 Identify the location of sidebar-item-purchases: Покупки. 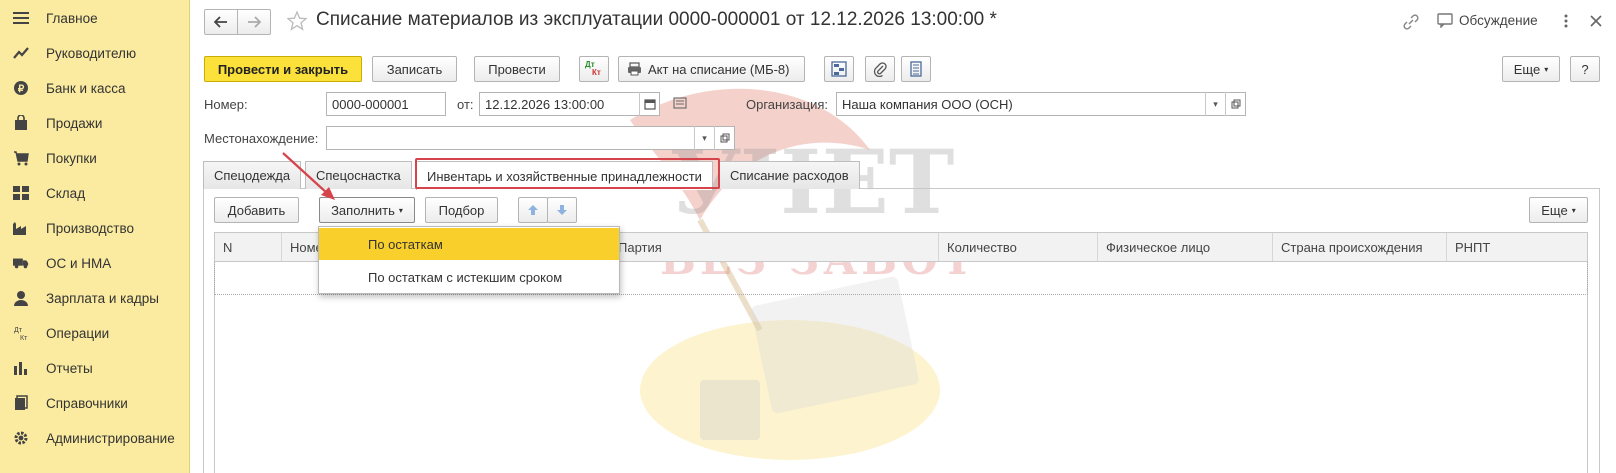
(95, 158).